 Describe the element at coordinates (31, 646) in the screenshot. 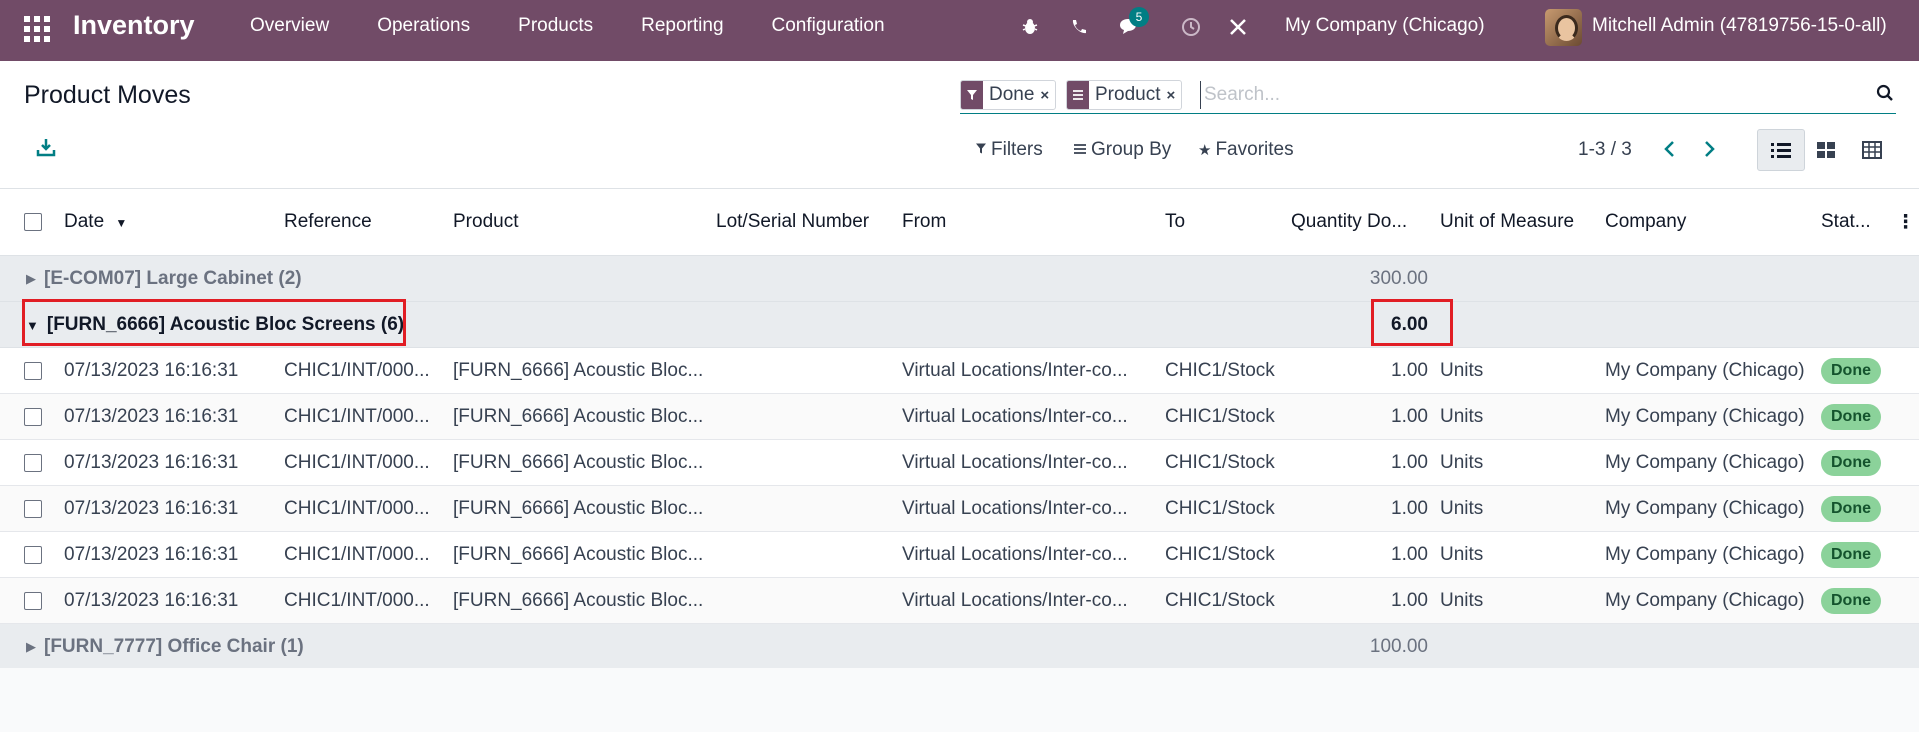

I see `caret-right-icon: ▶` at that location.